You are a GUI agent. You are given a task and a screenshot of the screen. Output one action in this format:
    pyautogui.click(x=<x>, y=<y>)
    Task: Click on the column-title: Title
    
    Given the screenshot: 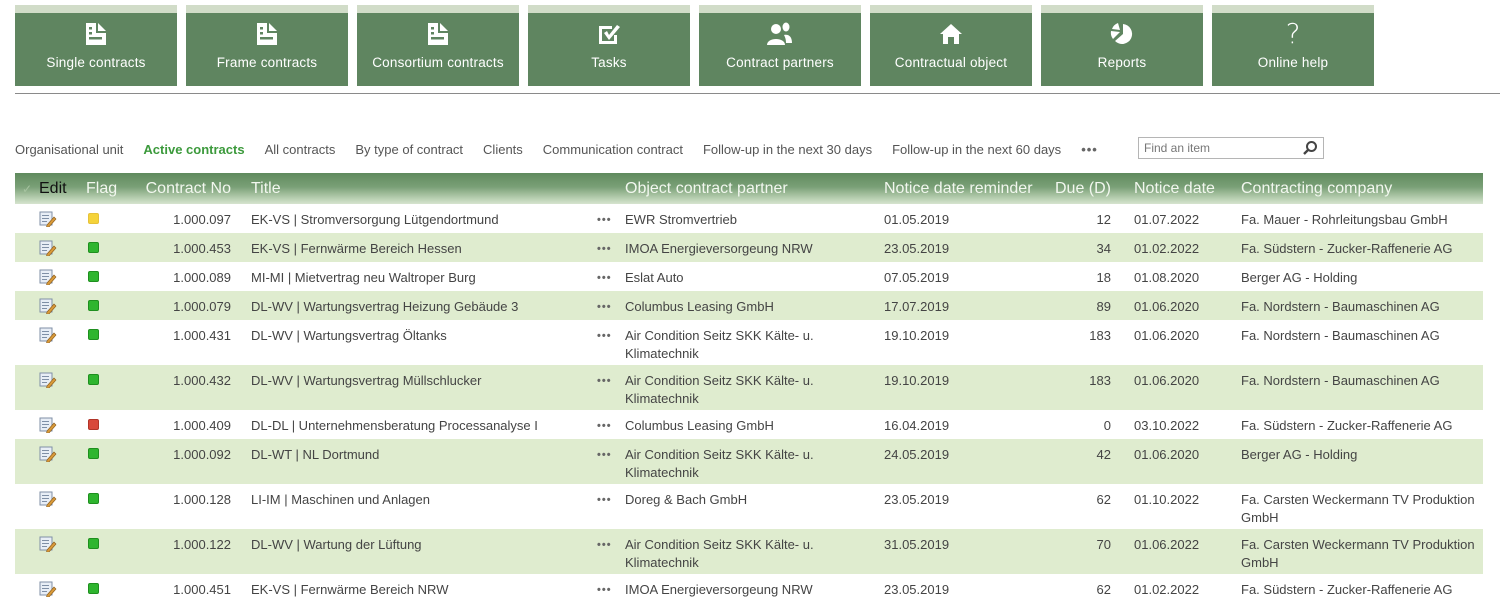 What is the action you would take?
    pyautogui.click(x=424, y=188)
    